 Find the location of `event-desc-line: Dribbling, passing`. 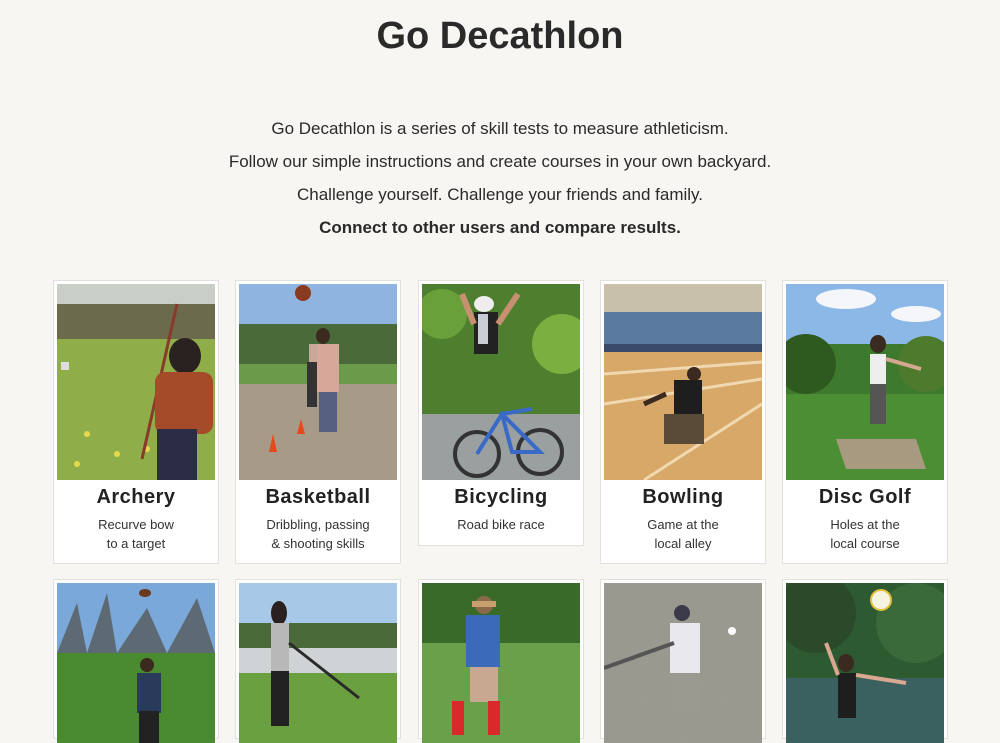

event-desc-line: Dribbling, passing is located at coordinates (318, 524).